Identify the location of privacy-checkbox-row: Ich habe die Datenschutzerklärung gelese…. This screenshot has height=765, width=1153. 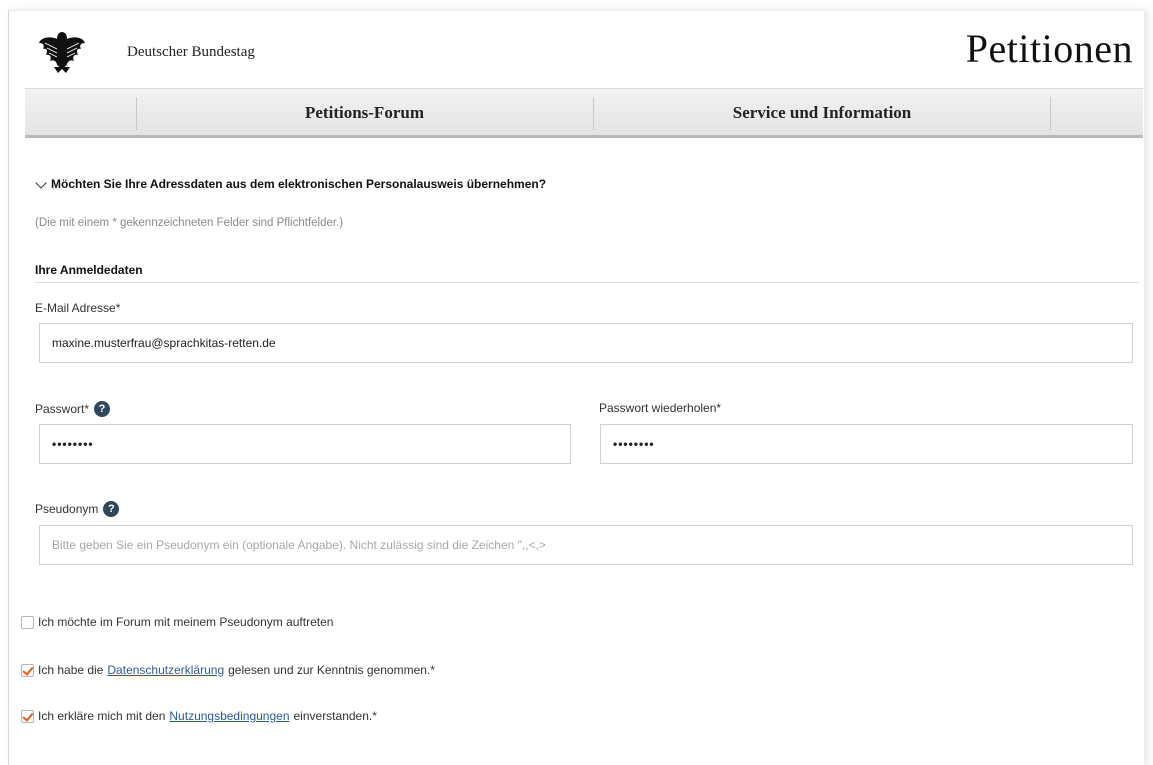
(228, 670).